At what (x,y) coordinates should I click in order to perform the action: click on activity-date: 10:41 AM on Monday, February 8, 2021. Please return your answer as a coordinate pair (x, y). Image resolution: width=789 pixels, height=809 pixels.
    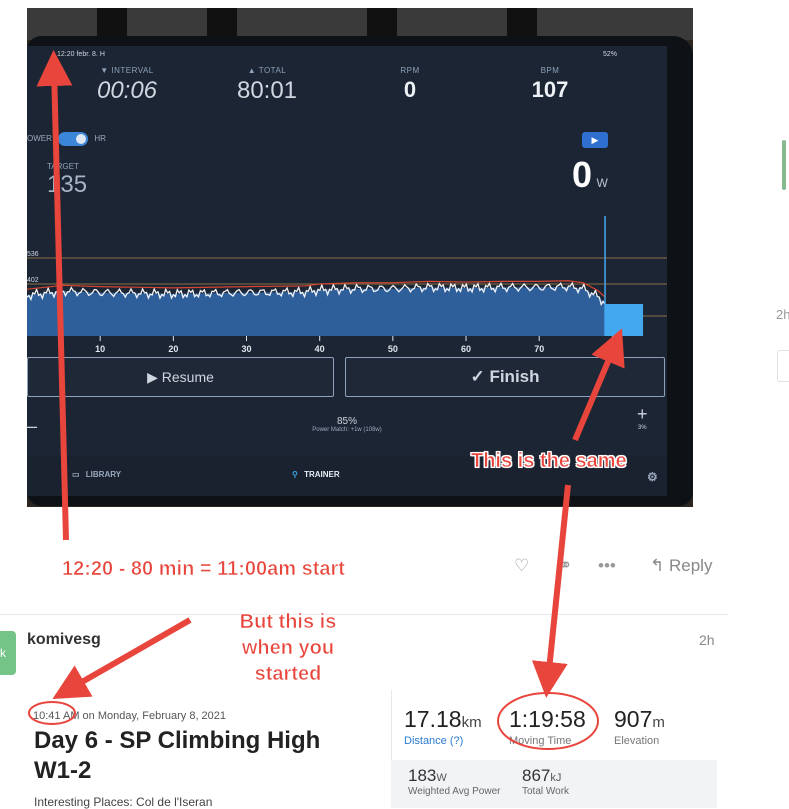
    Looking at the image, I should click on (130, 716).